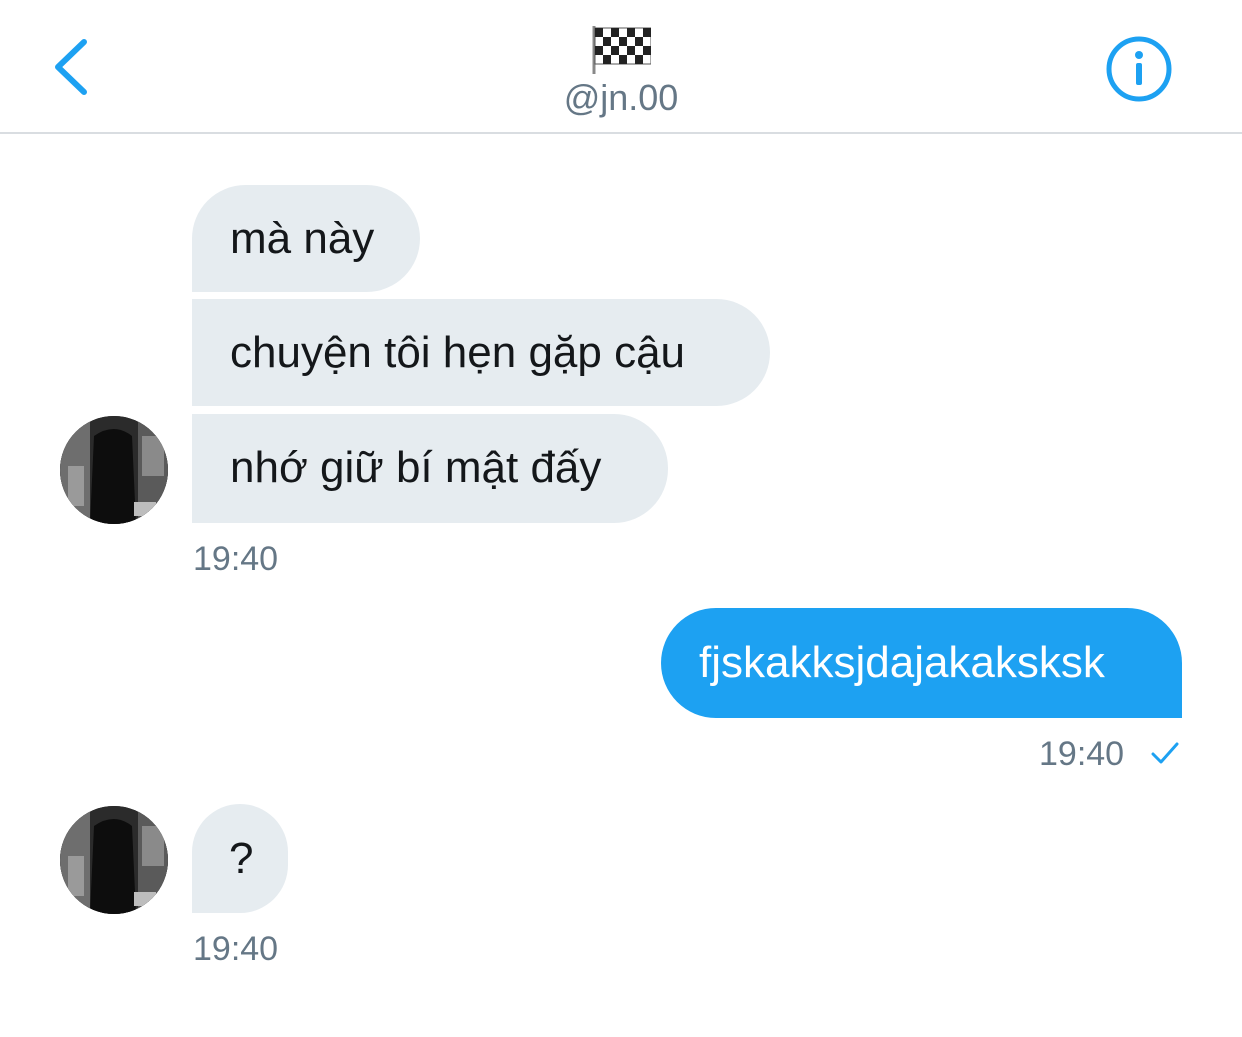  I want to click on conversation-header: @jn.00, so click(621, 67).